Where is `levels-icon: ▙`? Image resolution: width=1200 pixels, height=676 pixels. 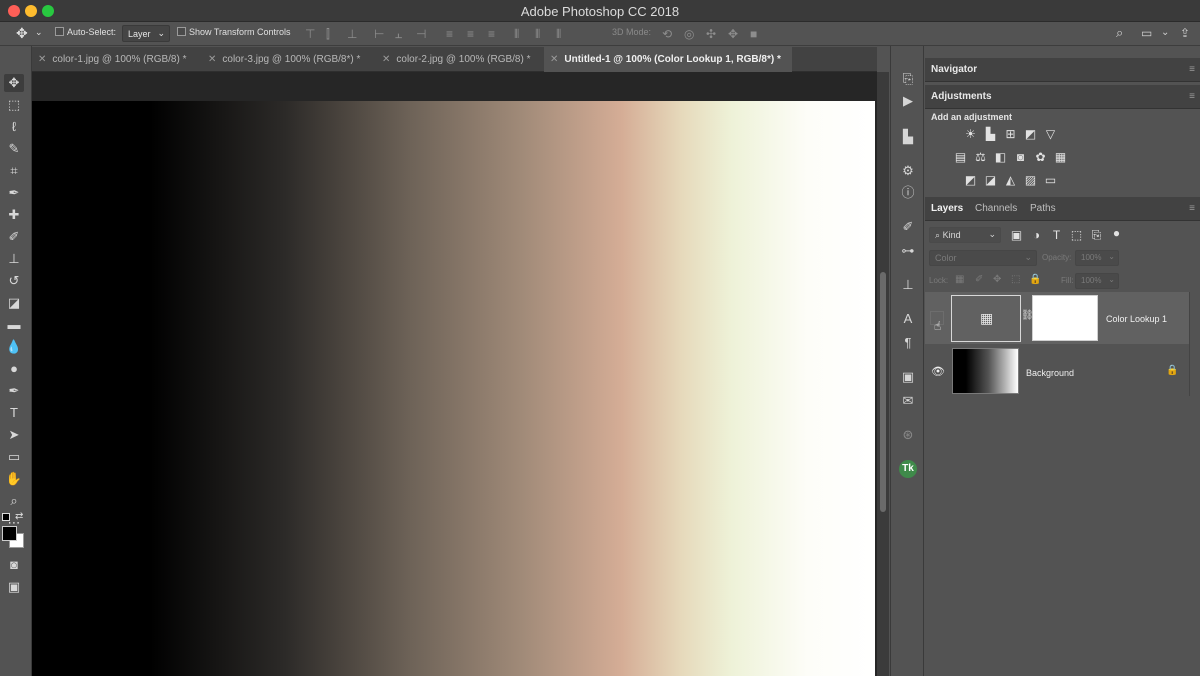
levels-icon: ▙ is located at coordinates (990, 134).